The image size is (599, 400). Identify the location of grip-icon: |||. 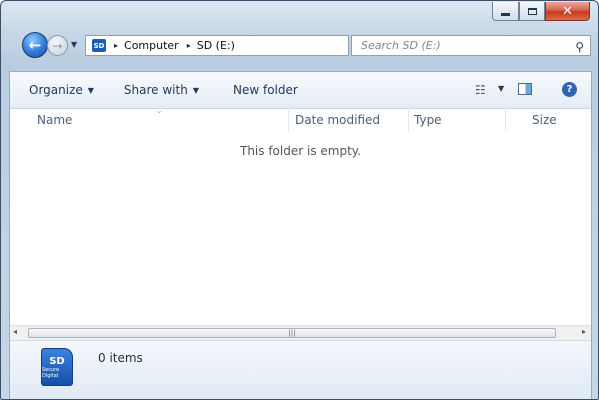
(292, 333).